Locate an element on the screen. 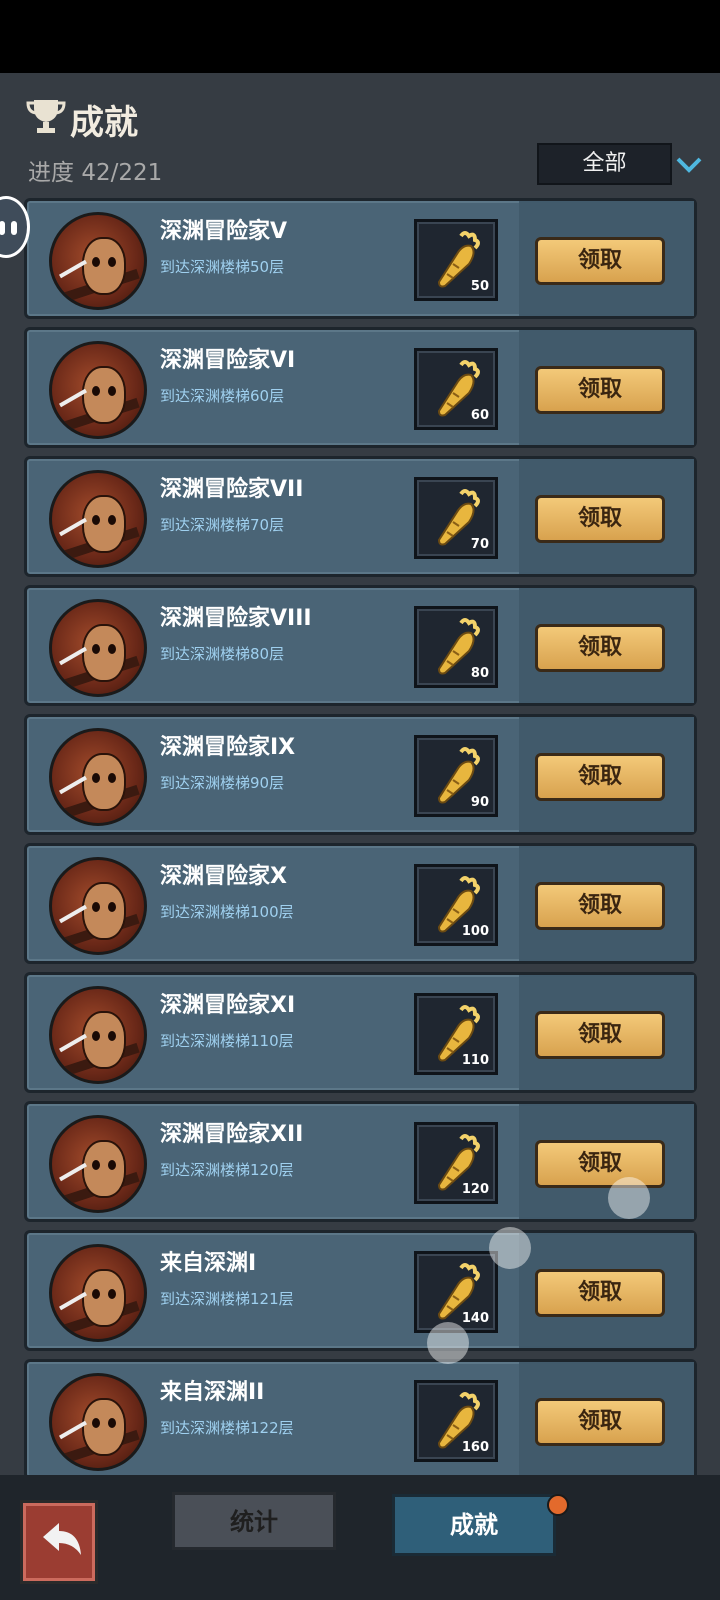  reward-count: 90 is located at coordinates (479, 802).